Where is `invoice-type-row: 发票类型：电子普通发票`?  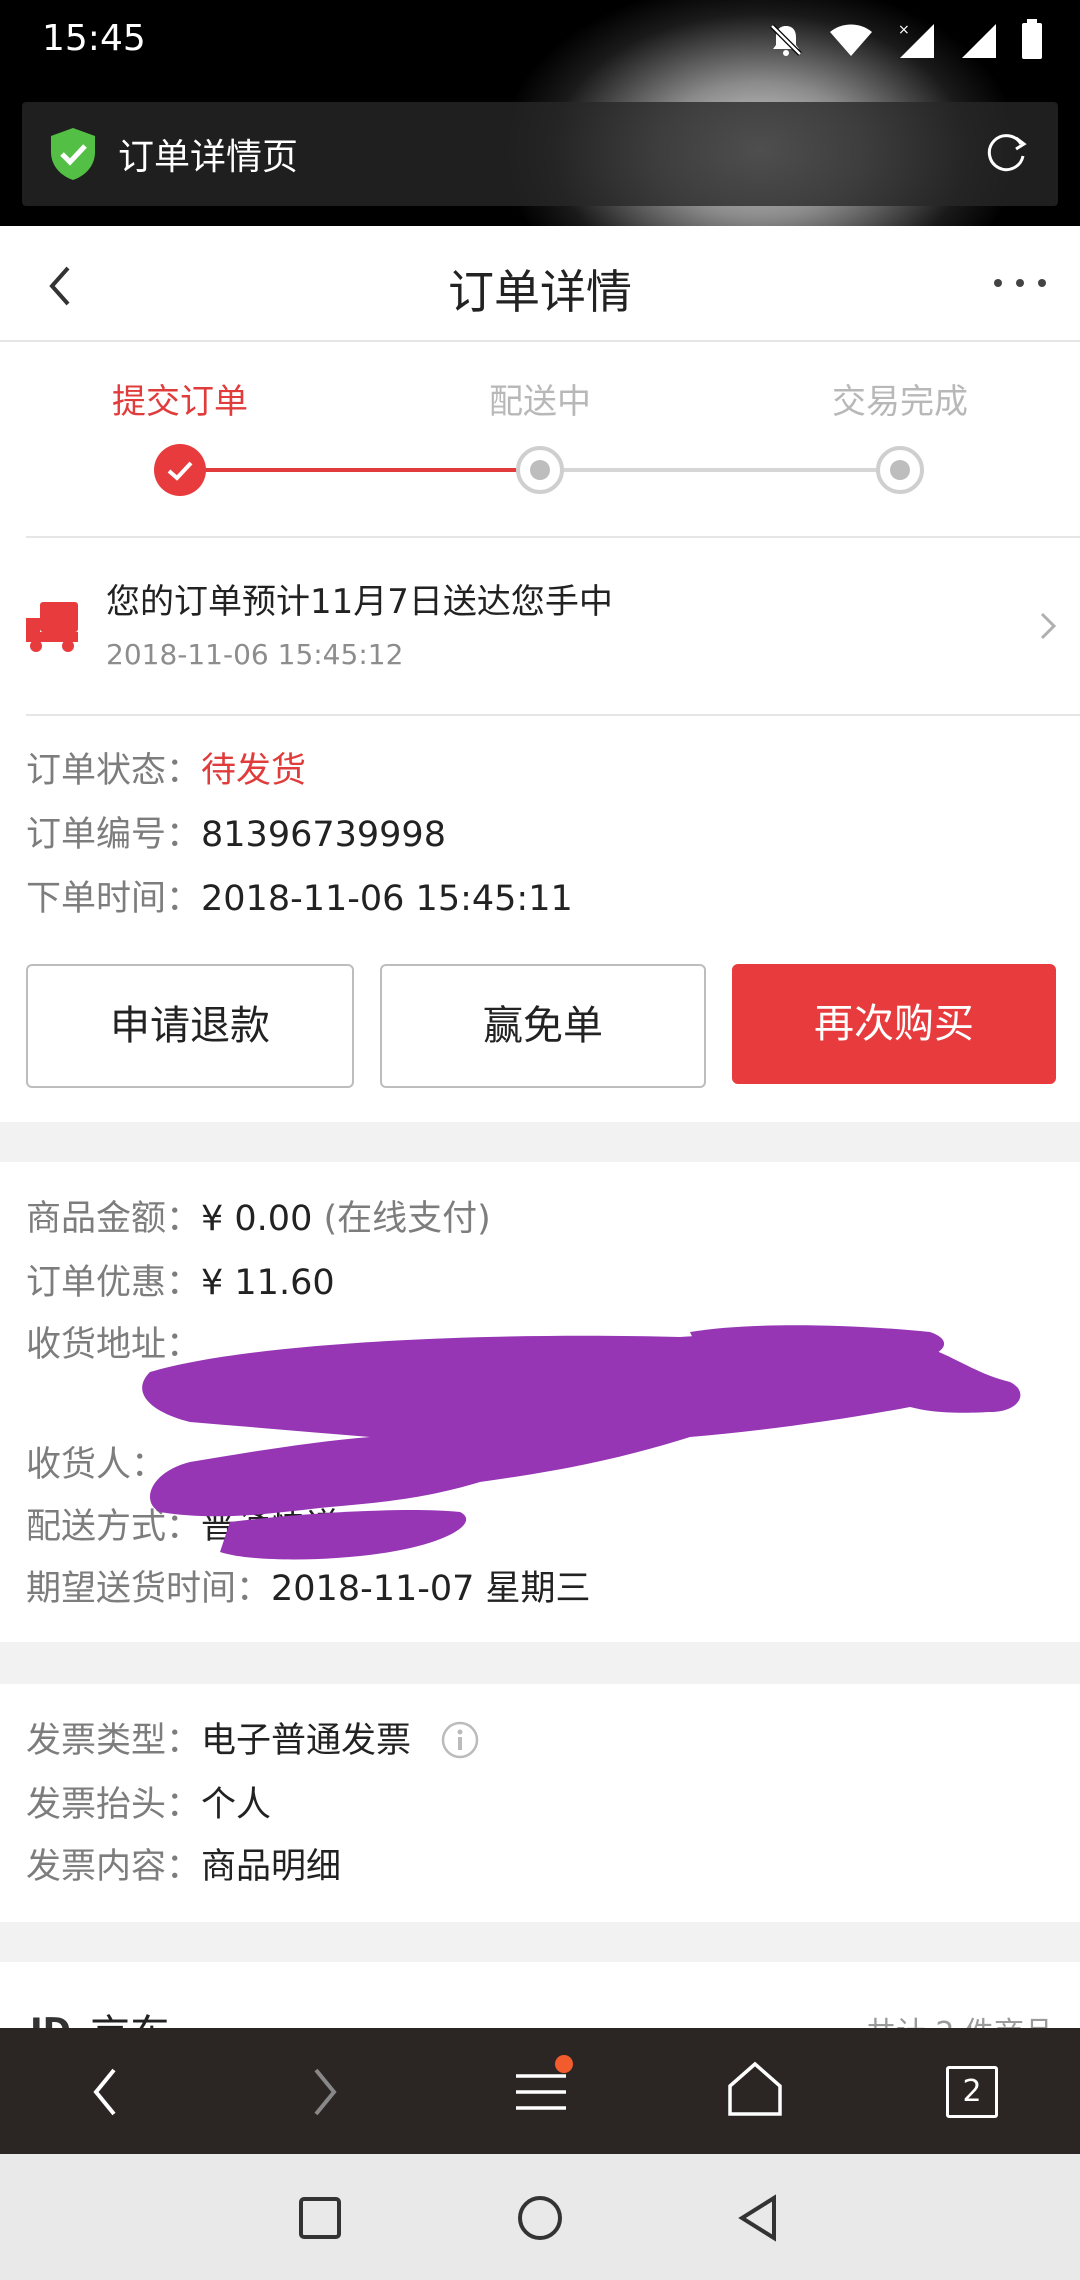 invoice-type-row: 发票类型：电子普通发票 is located at coordinates (253, 1737).